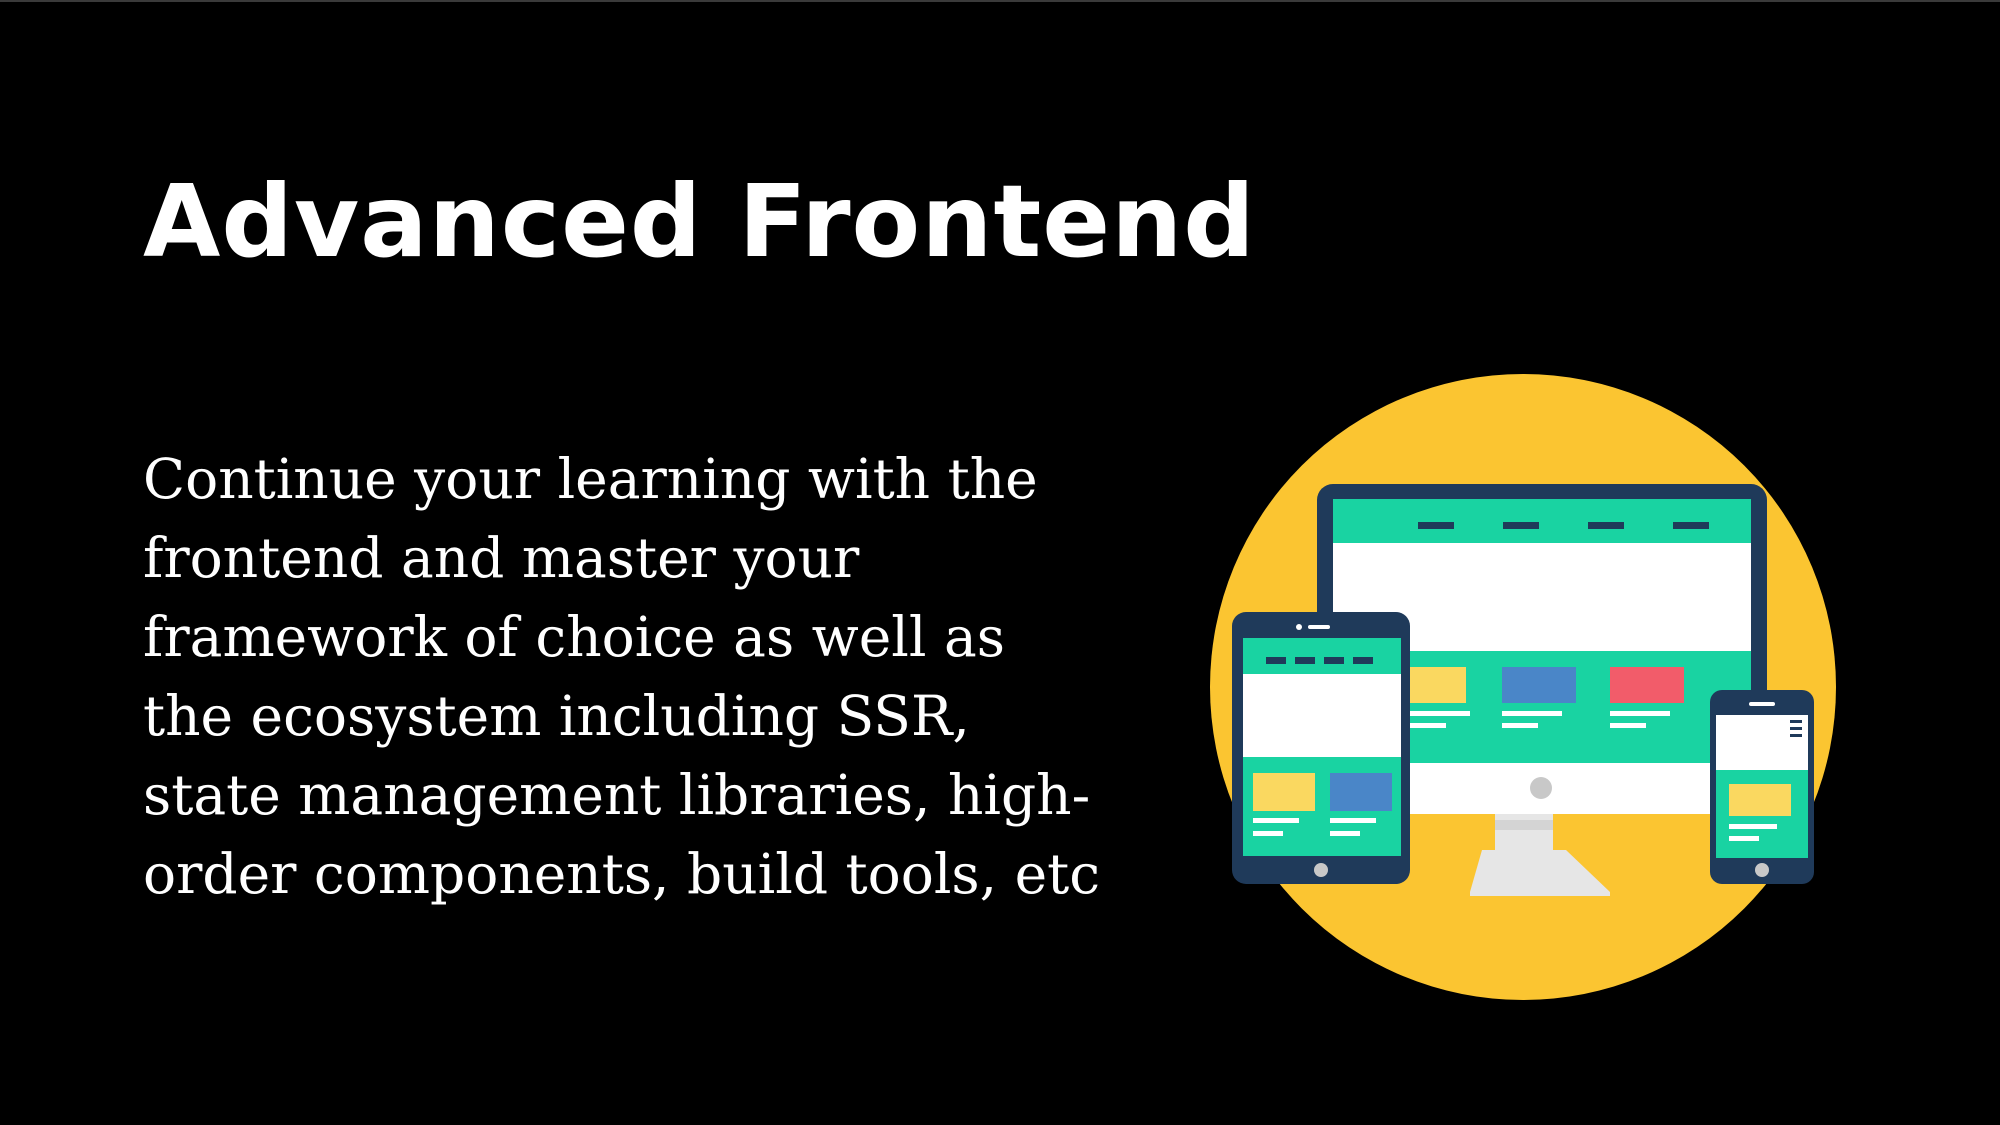 The width and height of the screenshot is (2000, 1125). I want to click on body-line: order components, build tools, etc, so click(622, 874).